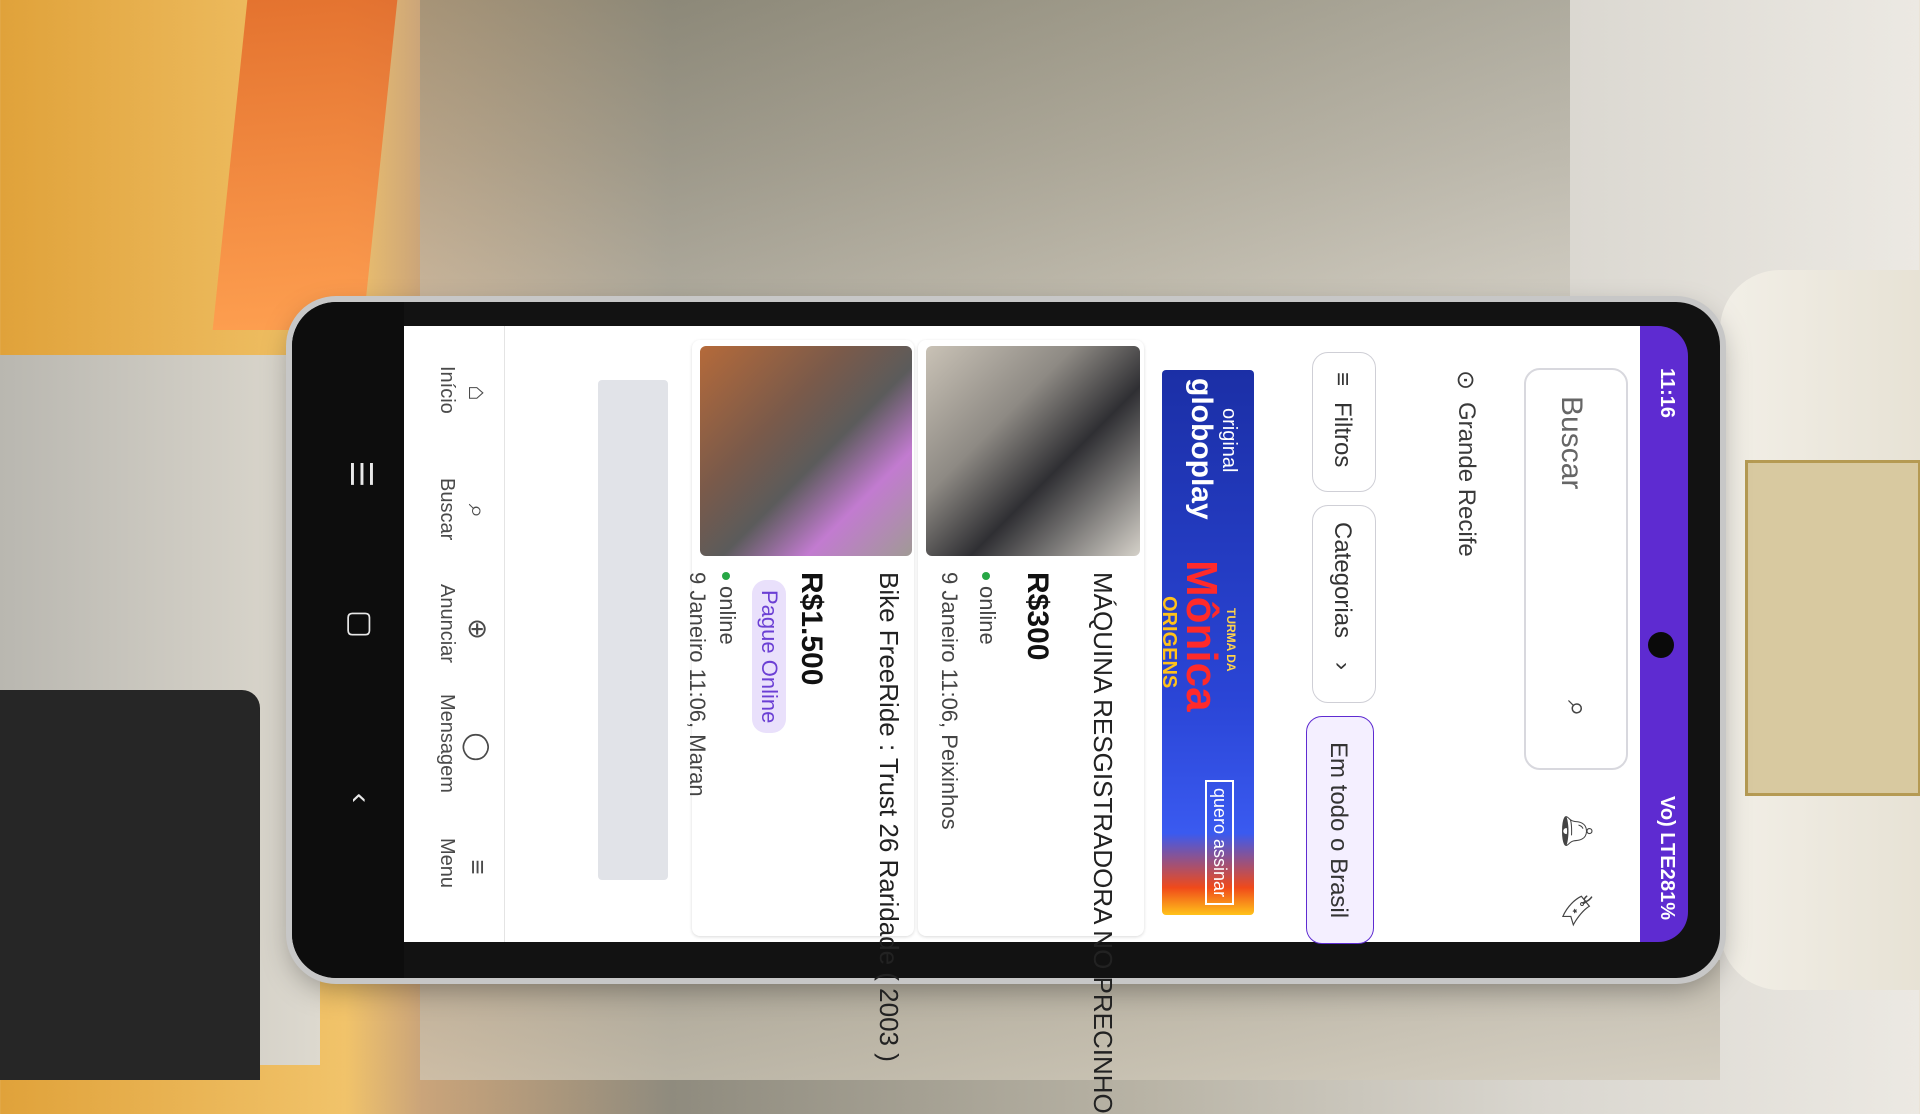 This screenshot has width=1920, height=1114. What do you see at coordinates (1342, 666) in the screenshot?
I see `chevron-down-icon: ›` at bounding box center [1342, 666].